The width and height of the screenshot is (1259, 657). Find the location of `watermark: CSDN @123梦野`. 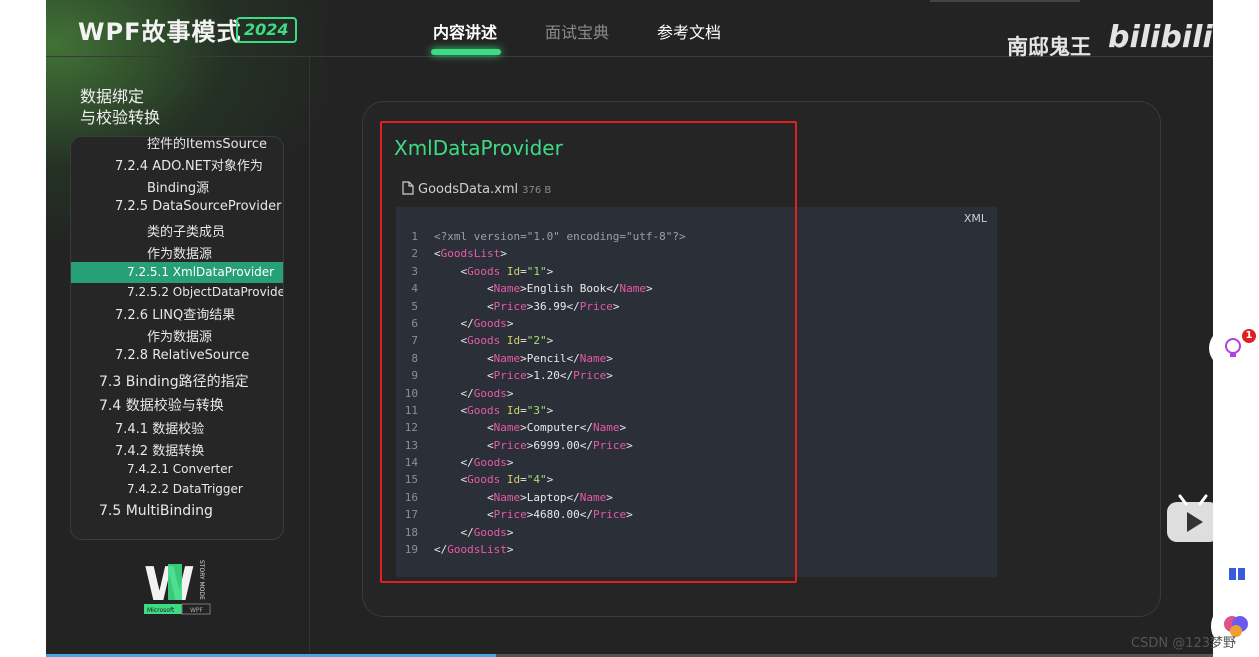

watermark: CSDN @123梦野 is located at coordinates (1184, 643).